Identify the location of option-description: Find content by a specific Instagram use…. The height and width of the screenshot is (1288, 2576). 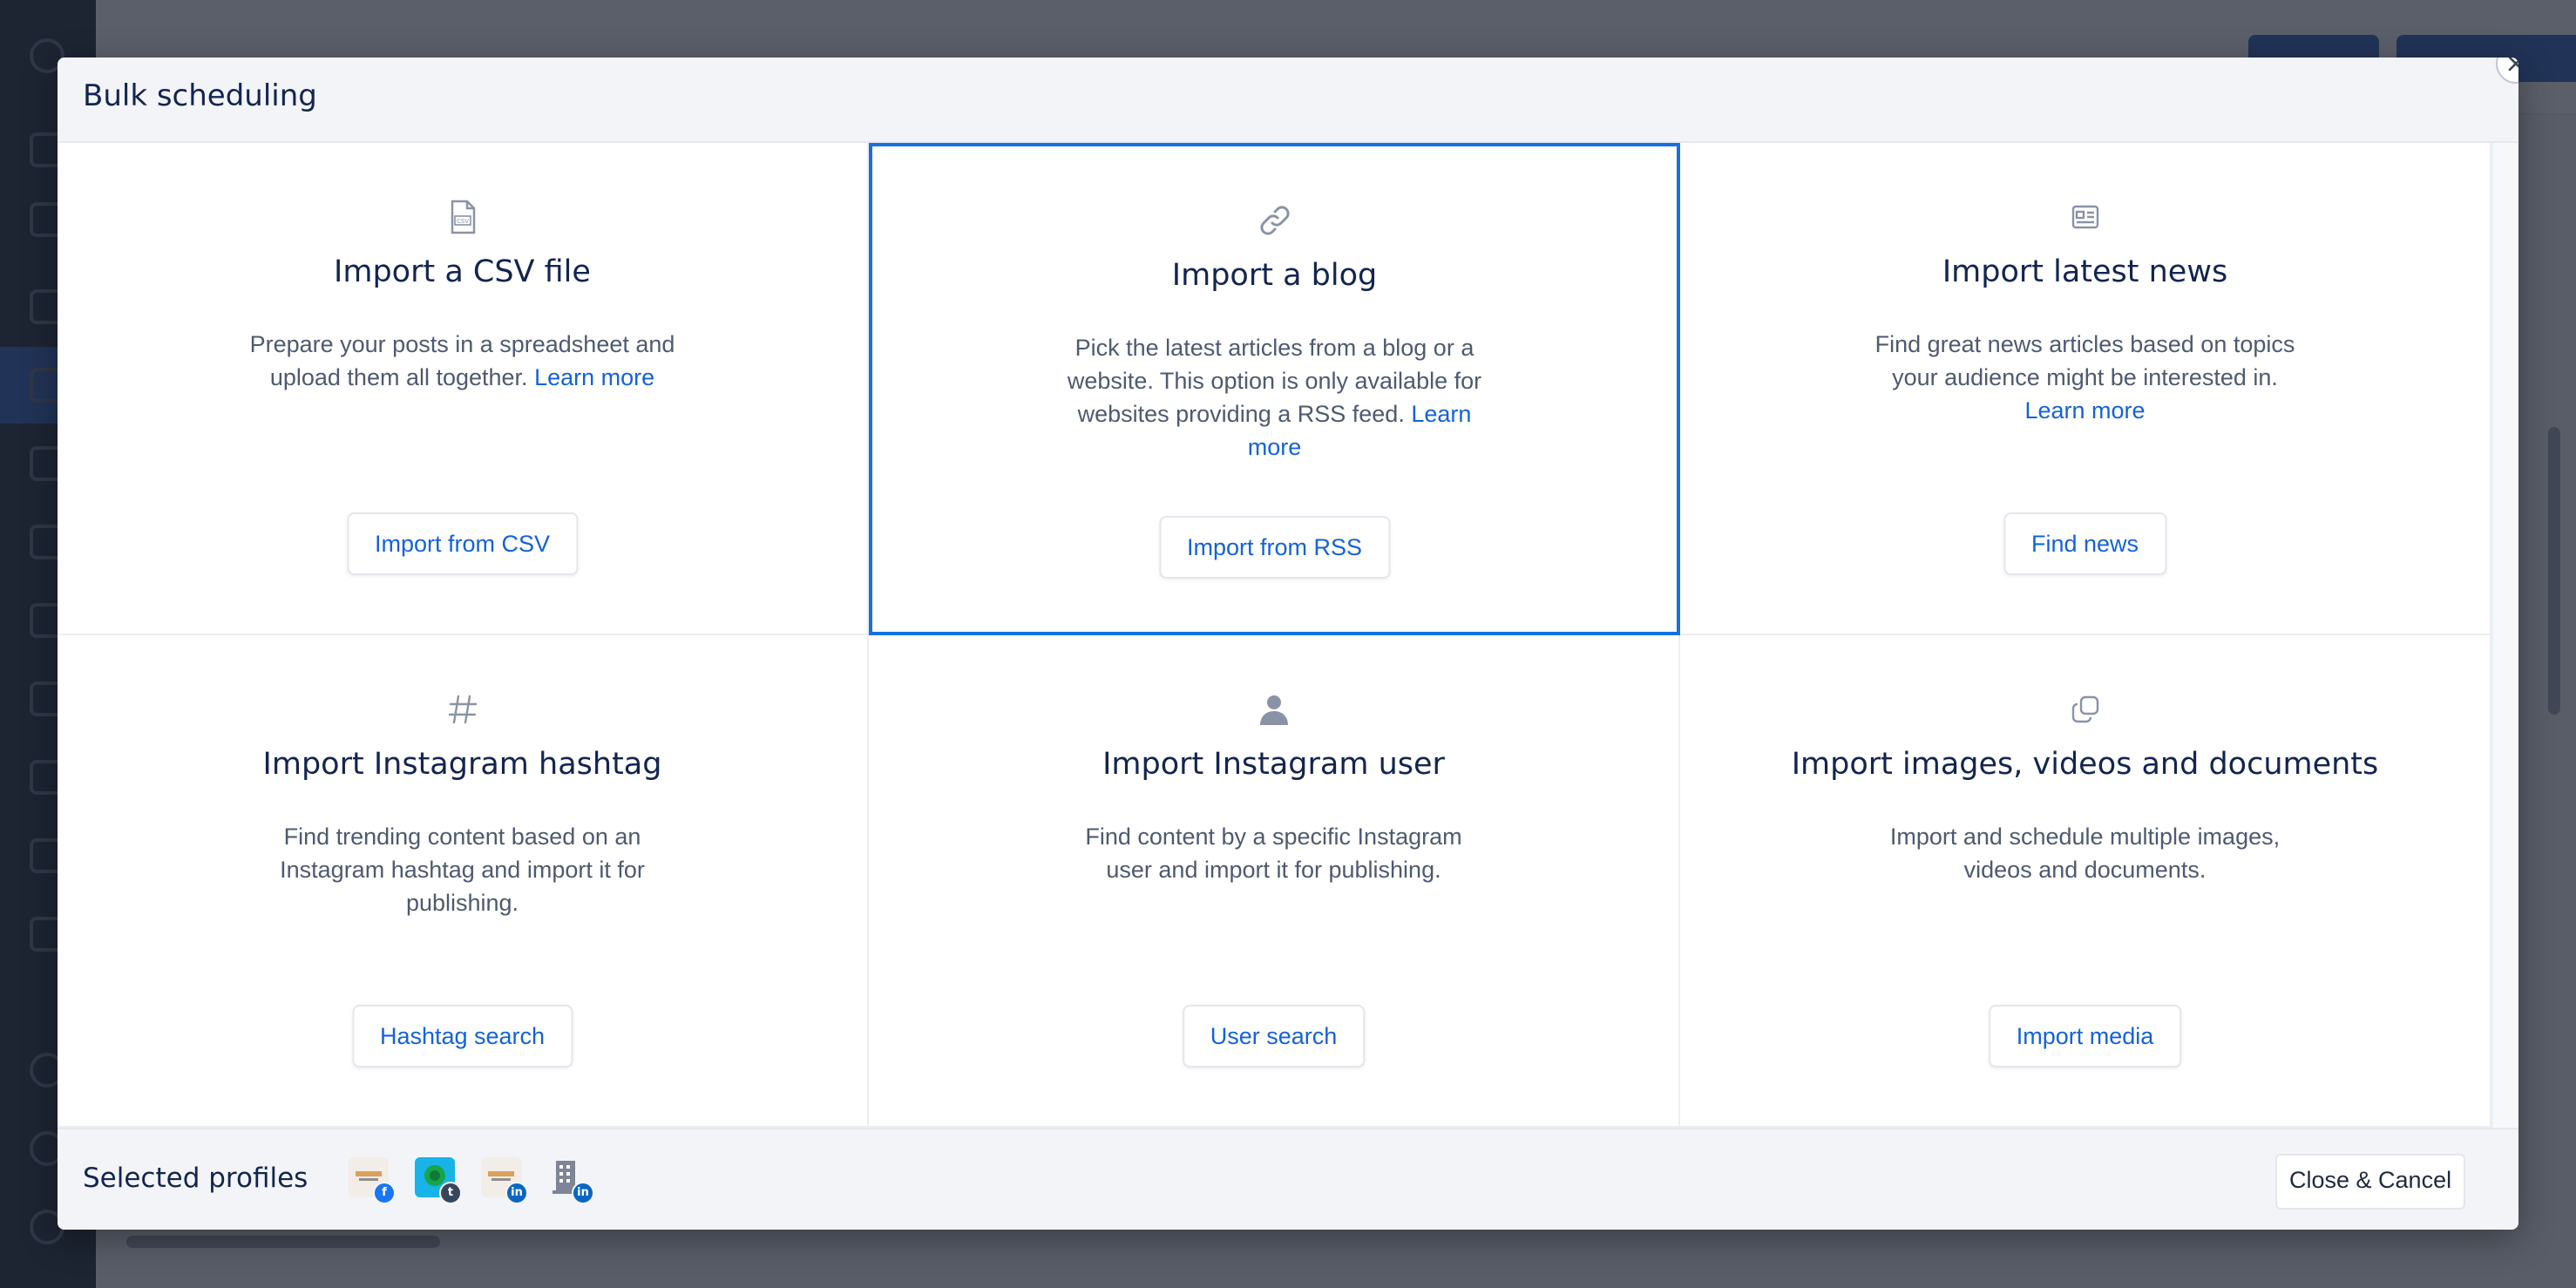
(1273, 854).